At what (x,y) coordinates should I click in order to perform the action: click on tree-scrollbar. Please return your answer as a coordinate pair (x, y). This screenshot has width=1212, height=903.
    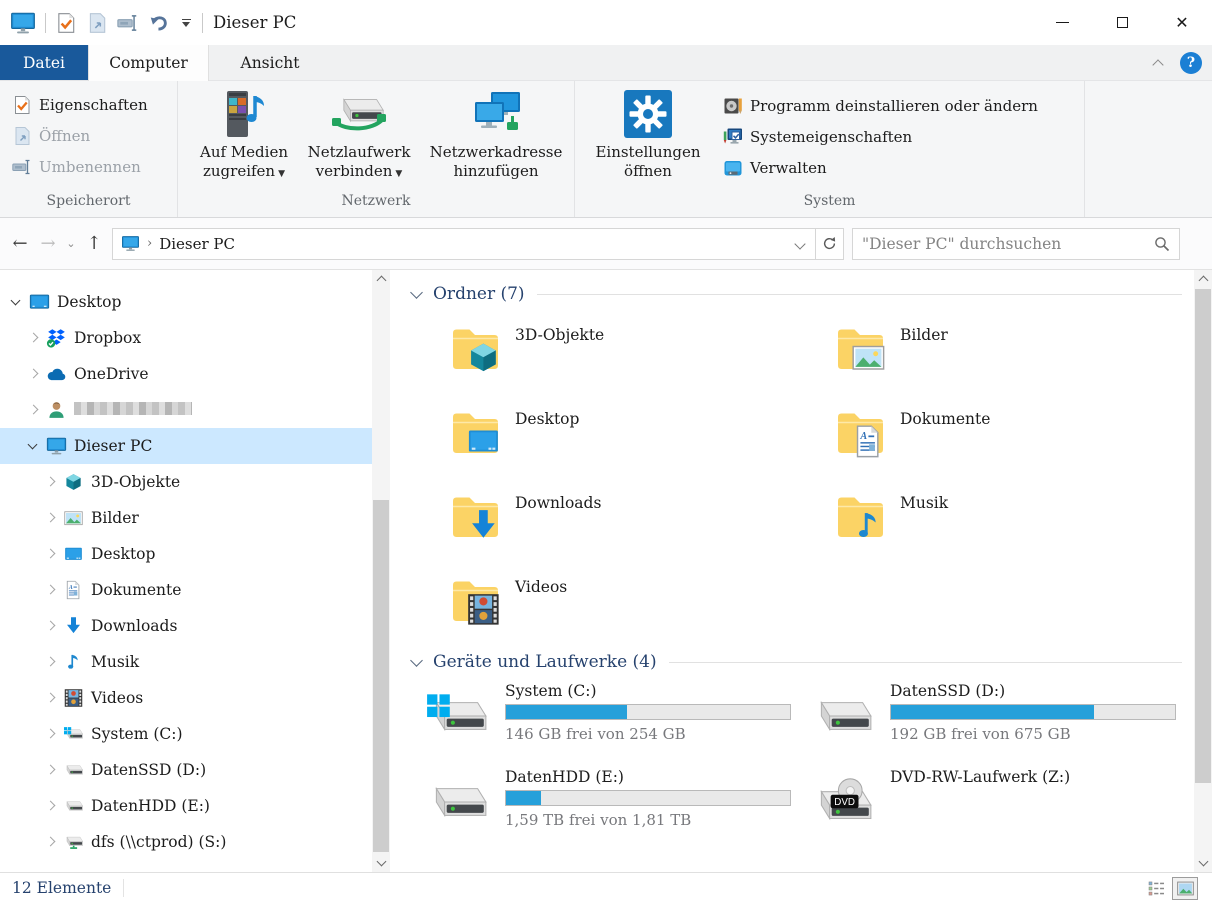
    Looking at the image, I should click on (381, 571).